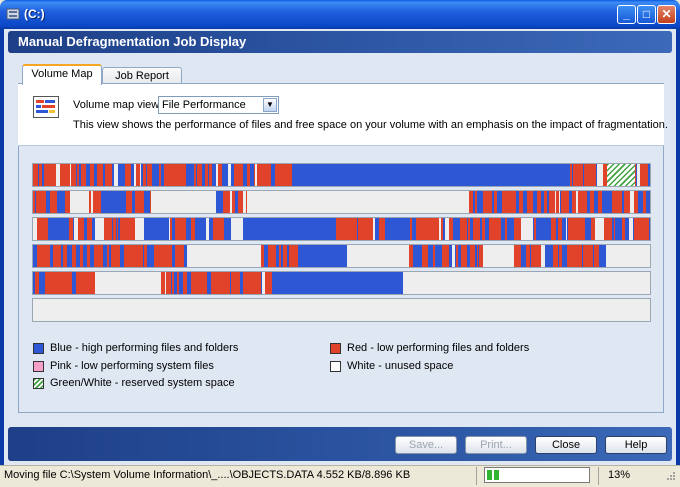 The height and width of the screenshot is (487, 680). I want to click on minimize-button: _, so click(626, 14).